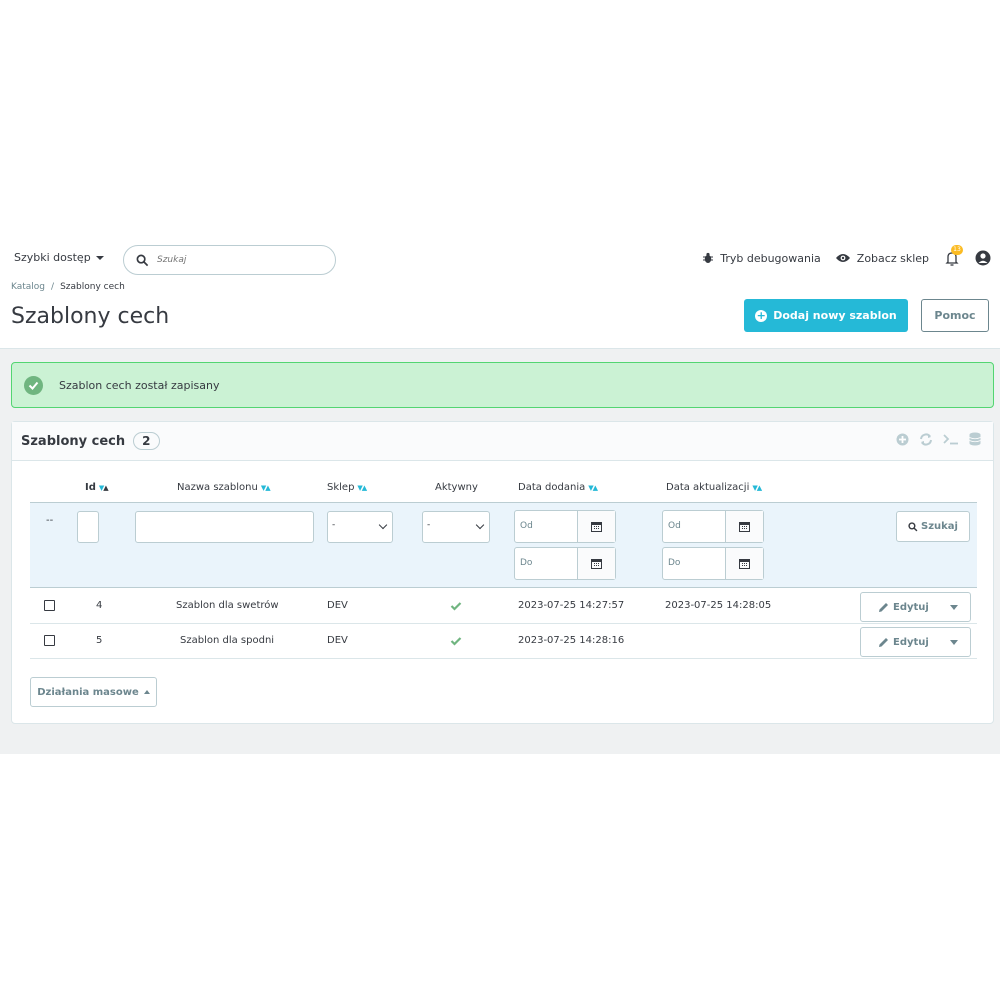 This screenshot has height=1000, width=1000. I want to click on card-header: Szablony cech 2, so click(502, 441).